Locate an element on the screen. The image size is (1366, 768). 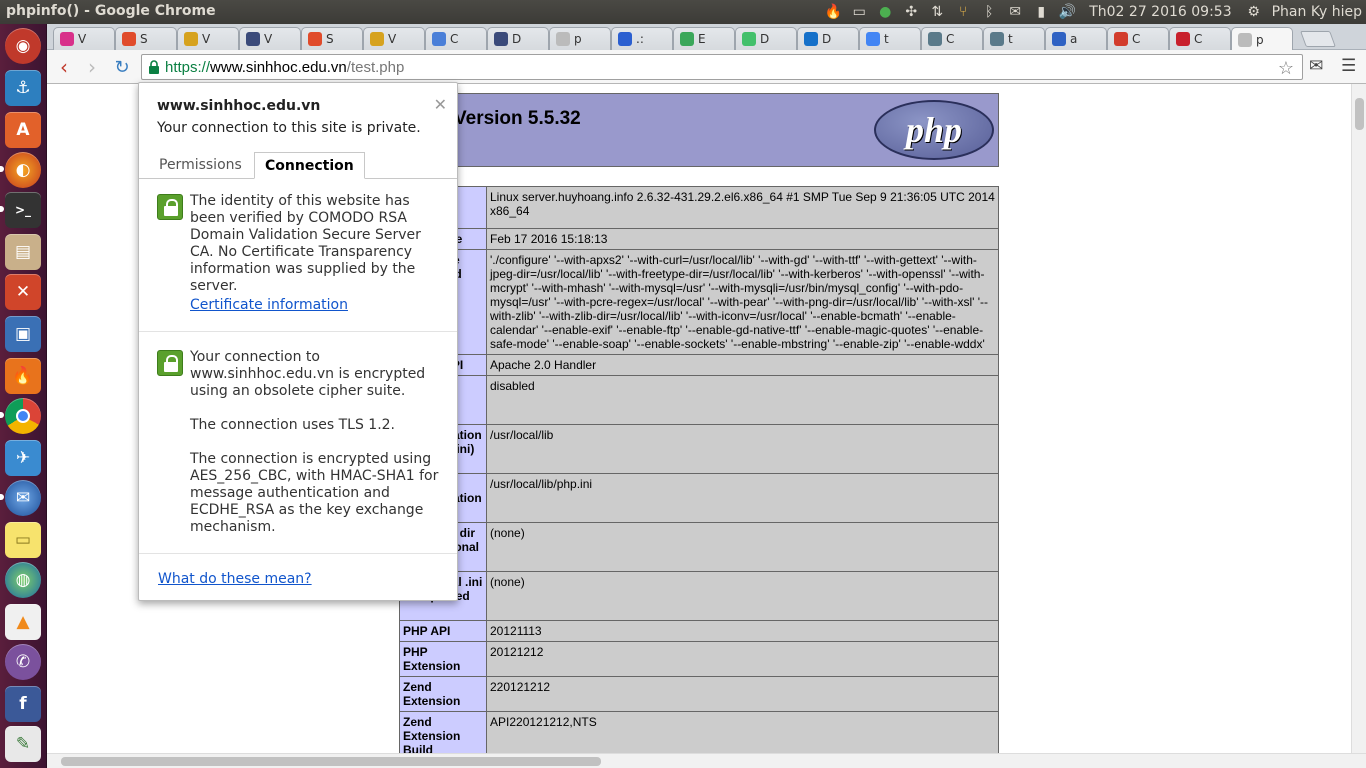
tab-7: D is located at coordinates (518, 38).